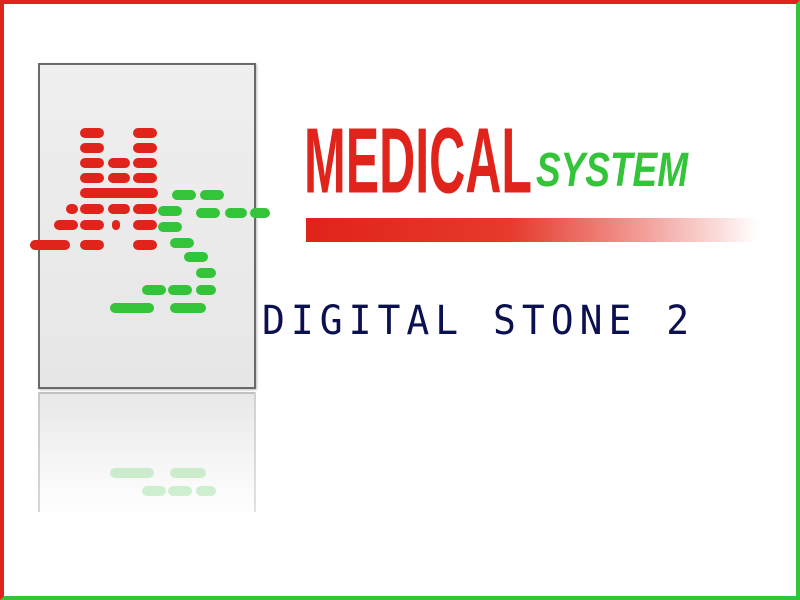  What do you see at coordinates (612, 170) in the screenshot?
I see `brand-word-suffix: SYSTEM` at bounding box center [612, 170].